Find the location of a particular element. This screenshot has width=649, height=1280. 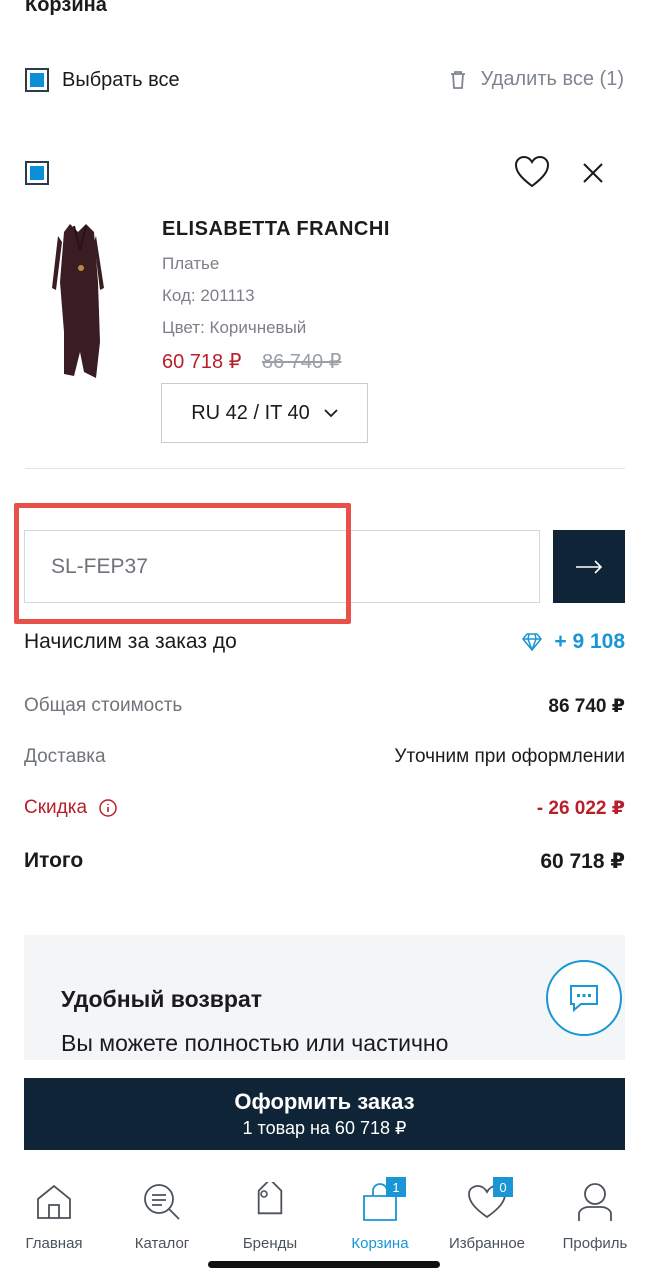

delete-all-button: Удалить все (1) is located at coordinates (536, 79).